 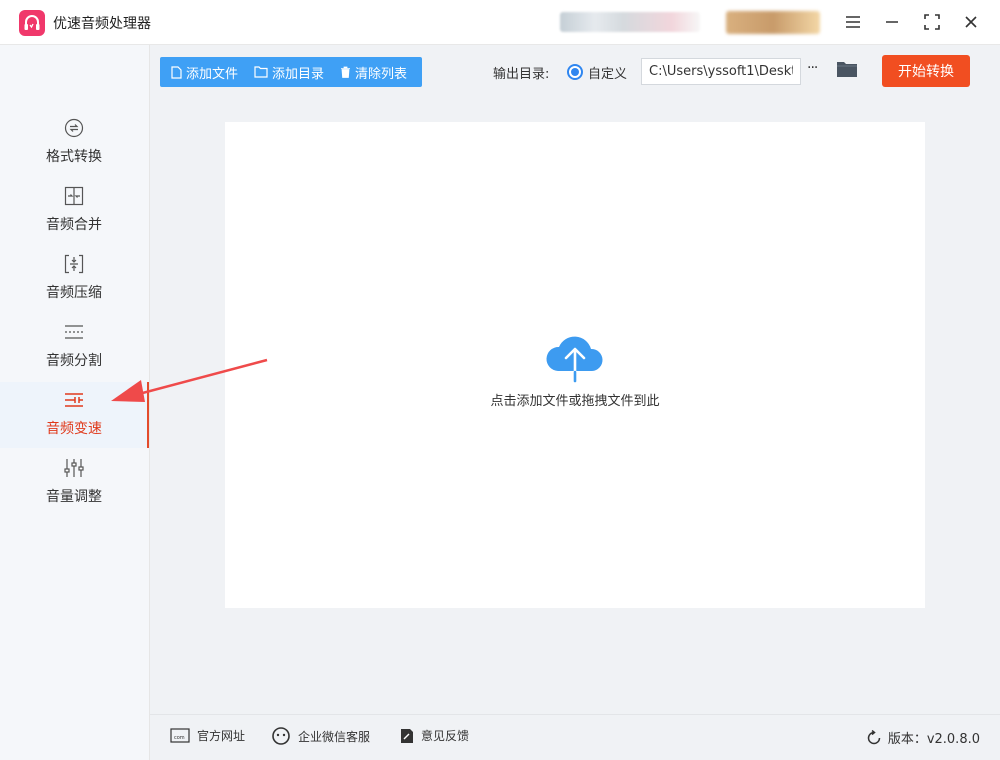 I want to click on menu-icon, so click(x=853, y=22).